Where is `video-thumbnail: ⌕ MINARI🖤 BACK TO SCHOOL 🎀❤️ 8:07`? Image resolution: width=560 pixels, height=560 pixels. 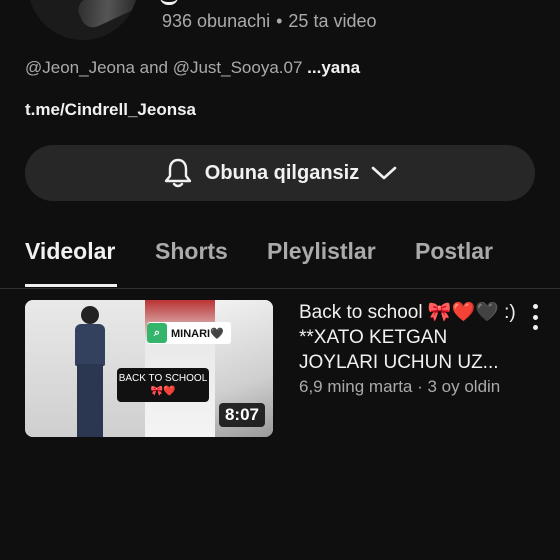 video-thumbnail: ⌕ MINARI🖤 BACK TO SCHOOL 🎀❤️ 8:07 is located at coordinates (149, 368).